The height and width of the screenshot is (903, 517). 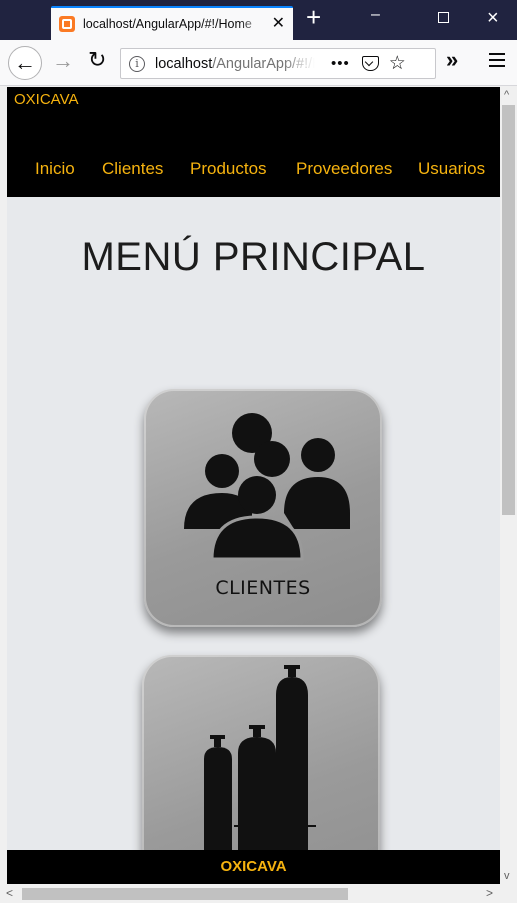 I want to click on url-path: /AngularApp/#!/Home, so click(x=263, y=63).